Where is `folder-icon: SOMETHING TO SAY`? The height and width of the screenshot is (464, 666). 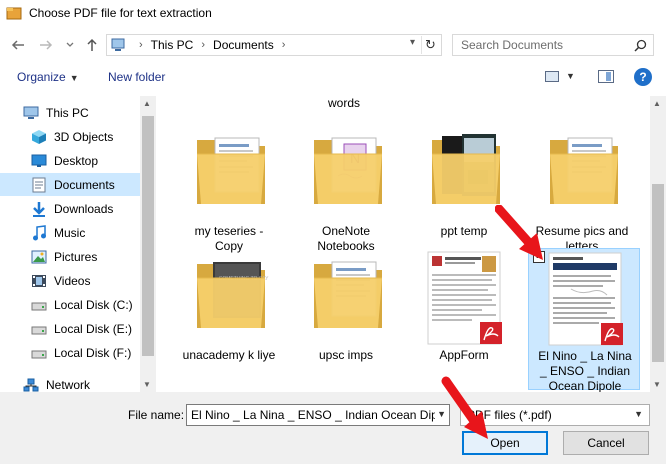 folder-icon: SOMETHING TO SAY is located at coordinates (229, 298).